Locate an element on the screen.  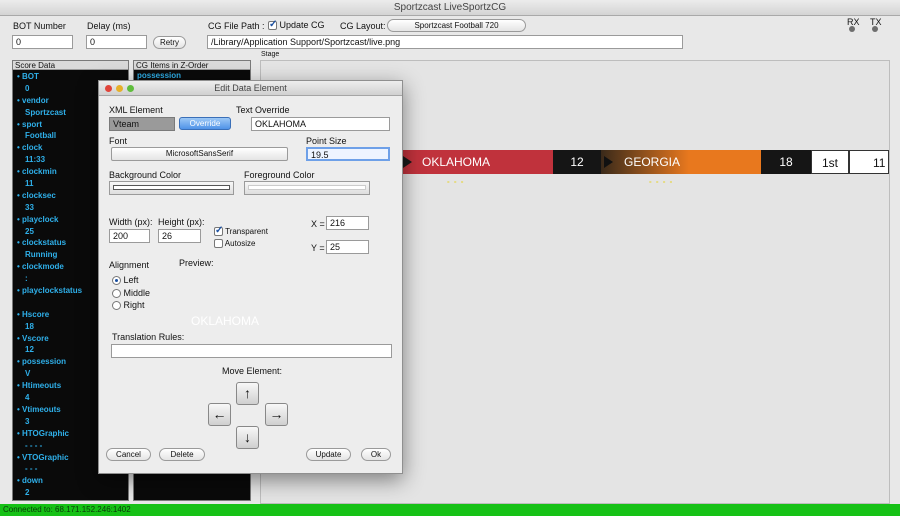
score-data-key: • down is located at coordinates (70, 481).